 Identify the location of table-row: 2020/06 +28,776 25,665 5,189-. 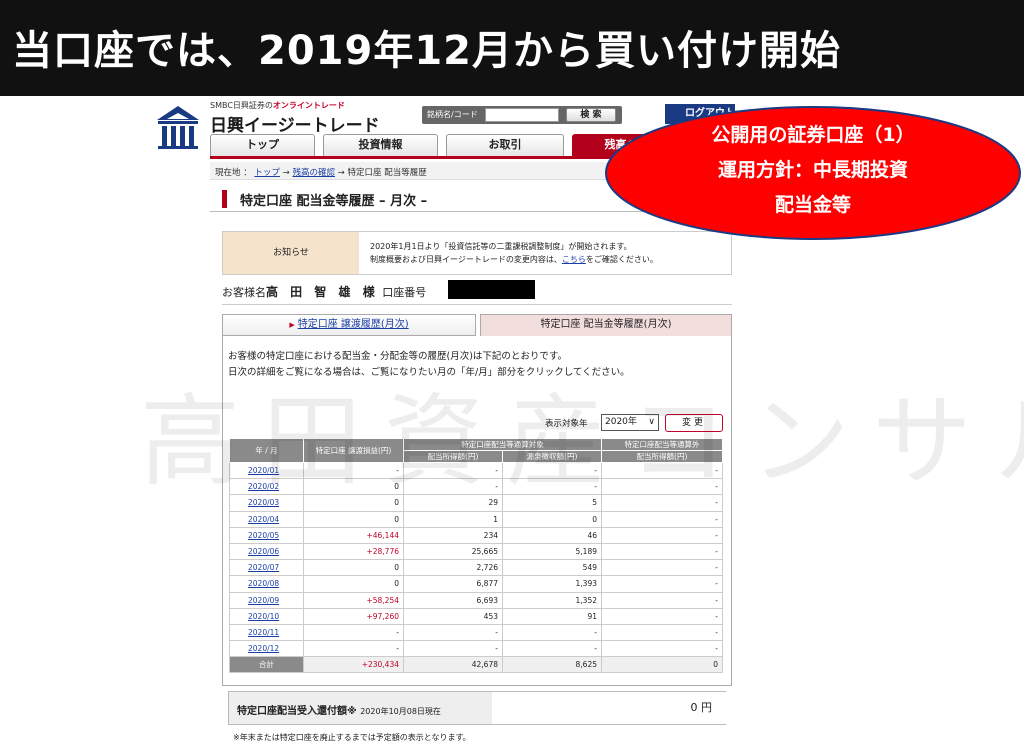
(476, 551).